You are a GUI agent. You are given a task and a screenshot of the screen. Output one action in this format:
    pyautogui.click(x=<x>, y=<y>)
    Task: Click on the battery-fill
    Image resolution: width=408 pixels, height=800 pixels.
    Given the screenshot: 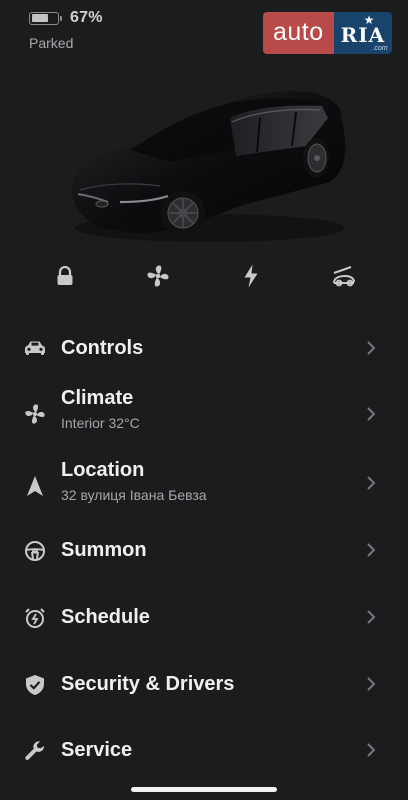 What is the action you would take?
    pyautogui.click(x=40, y=18)
    